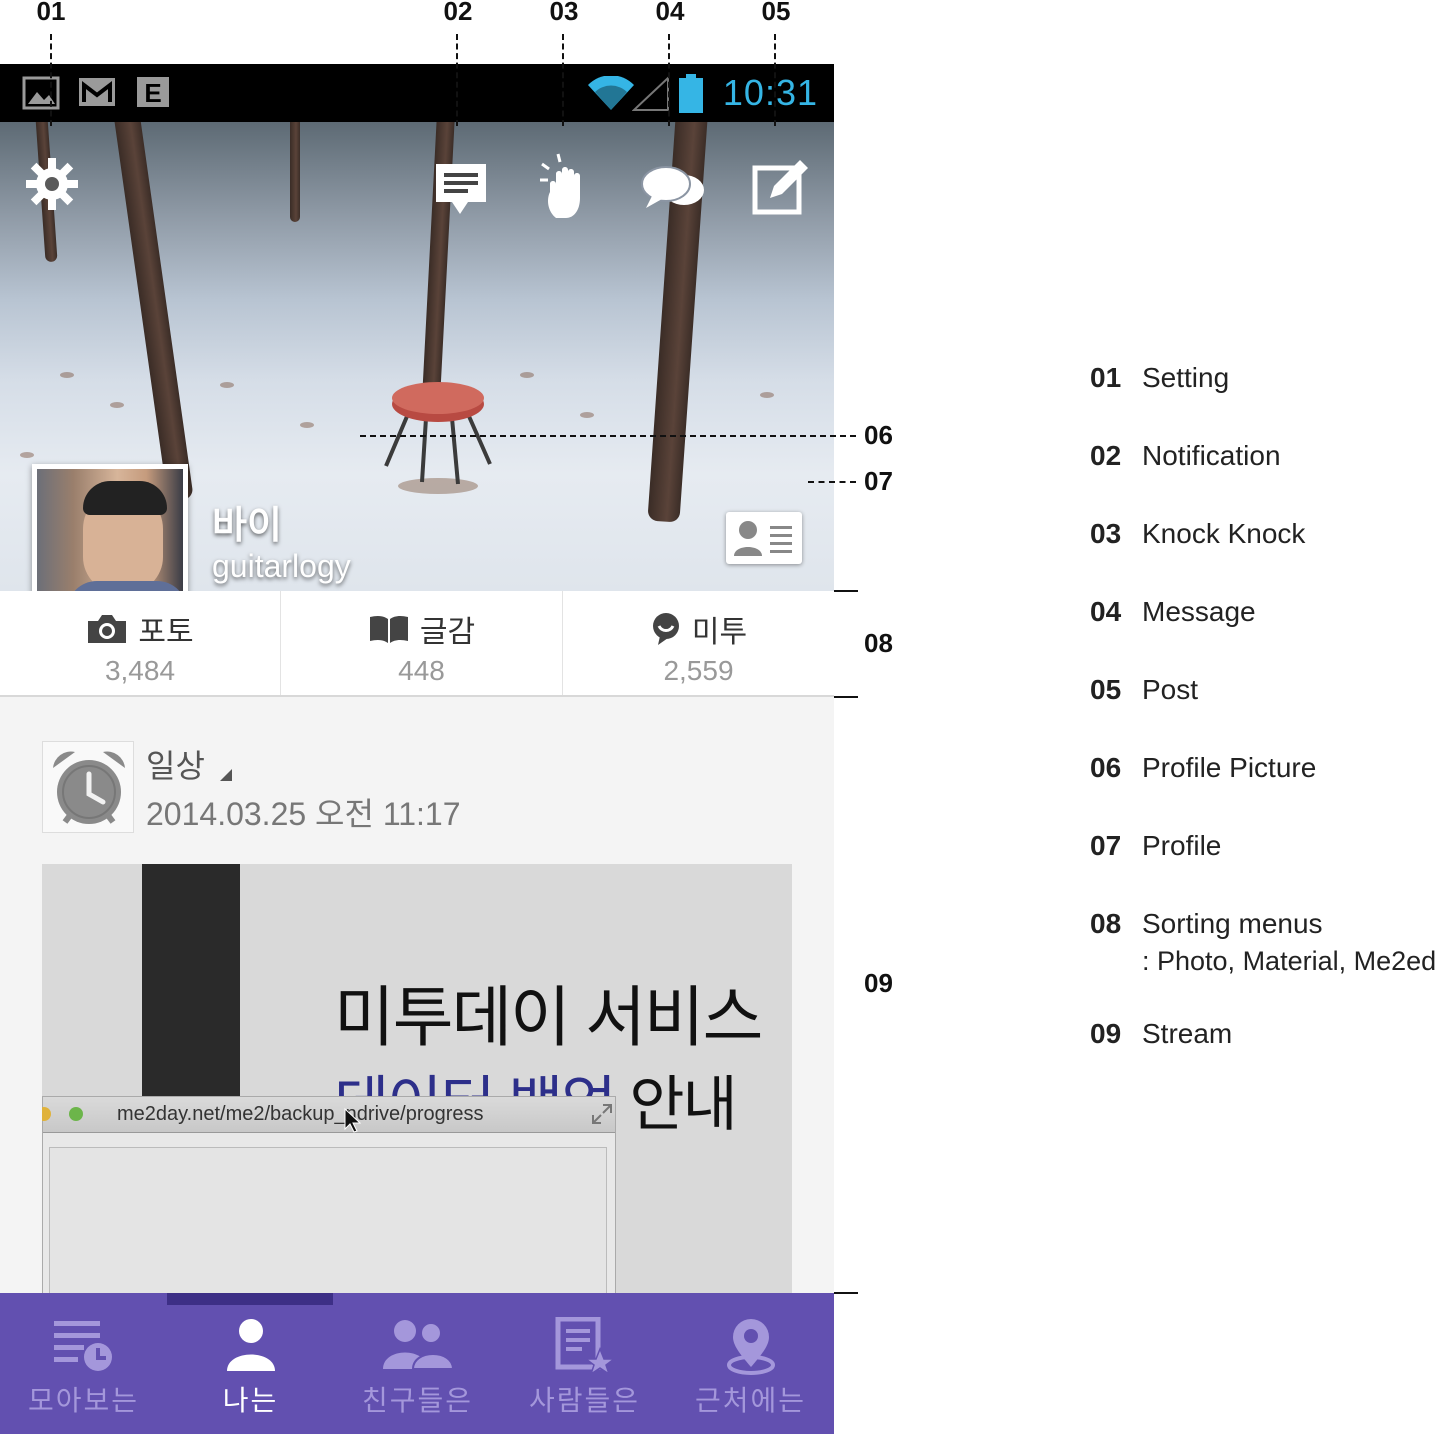 This screenshot has width=1436, height=1434. What do you see at coordinates (417, 1400) in the screenshot?
I see `tab-friends-label: 친구들은` at bounding box center [417, 1400].